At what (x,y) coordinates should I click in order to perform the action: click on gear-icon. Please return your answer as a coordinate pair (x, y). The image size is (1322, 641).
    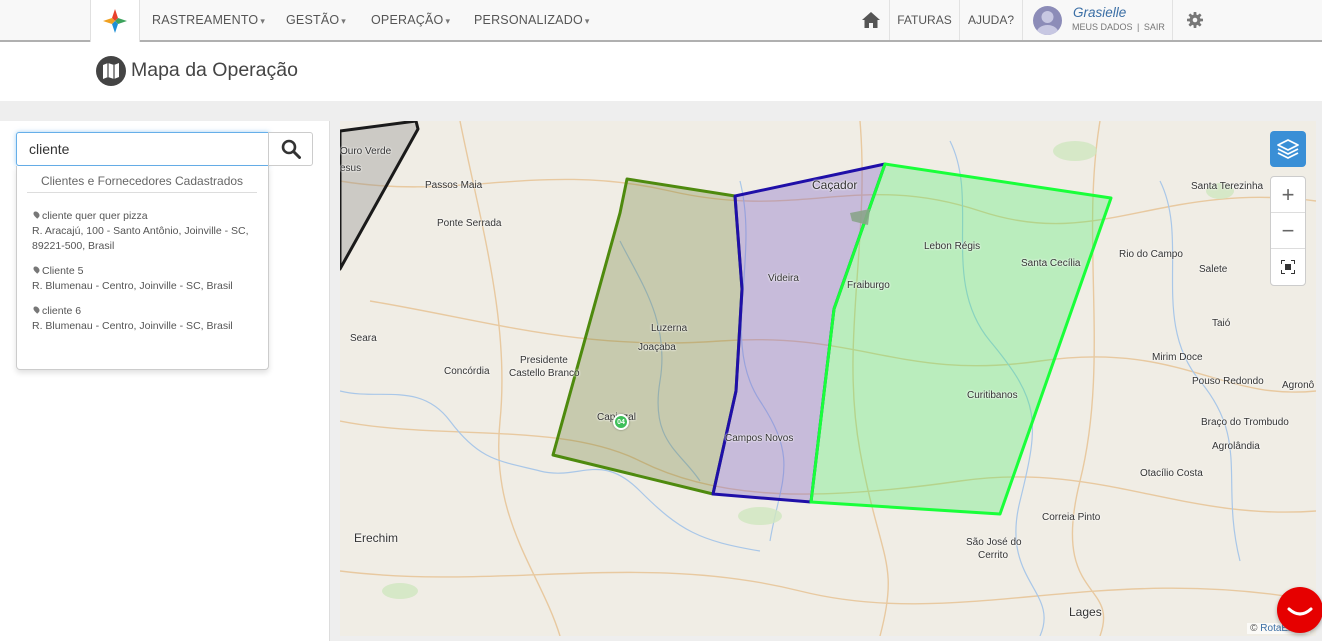
    Looking at the image, I should click on (1194, 20).